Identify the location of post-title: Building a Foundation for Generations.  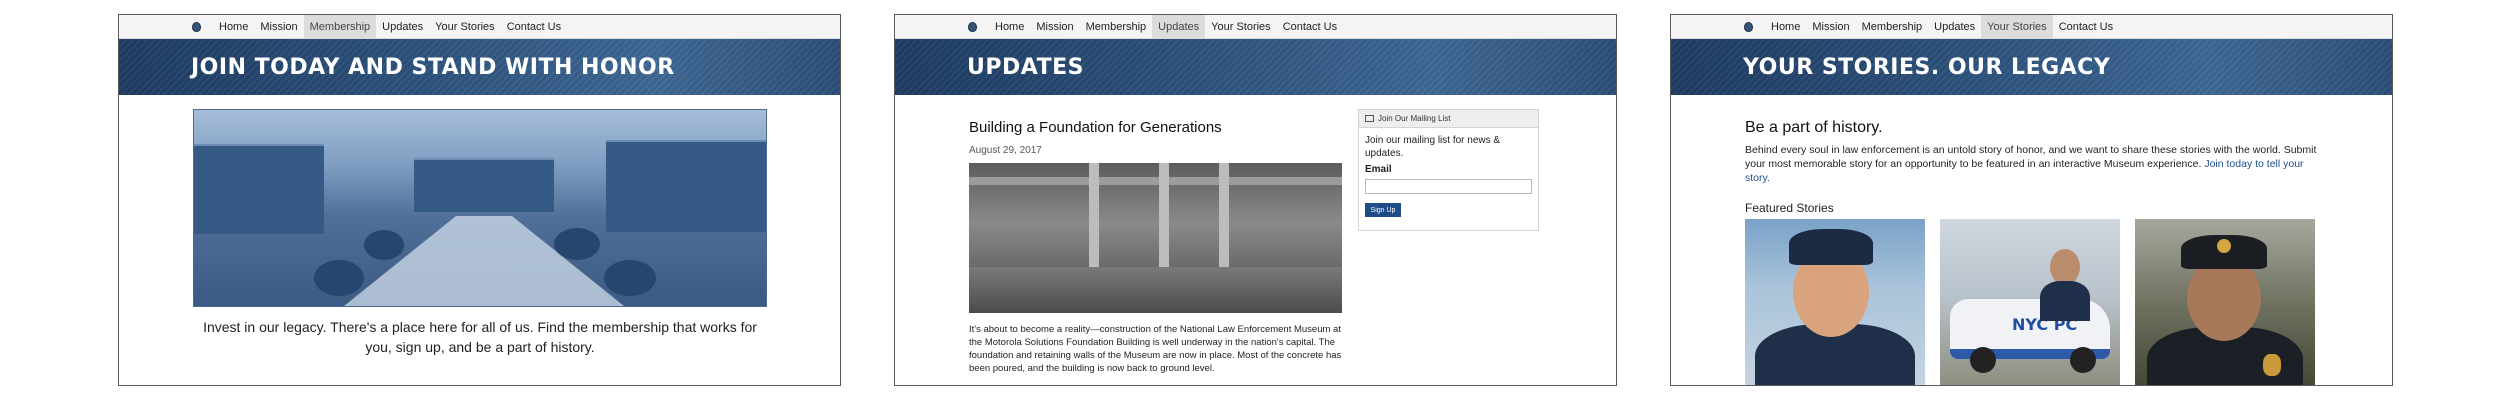
(1095, 127).